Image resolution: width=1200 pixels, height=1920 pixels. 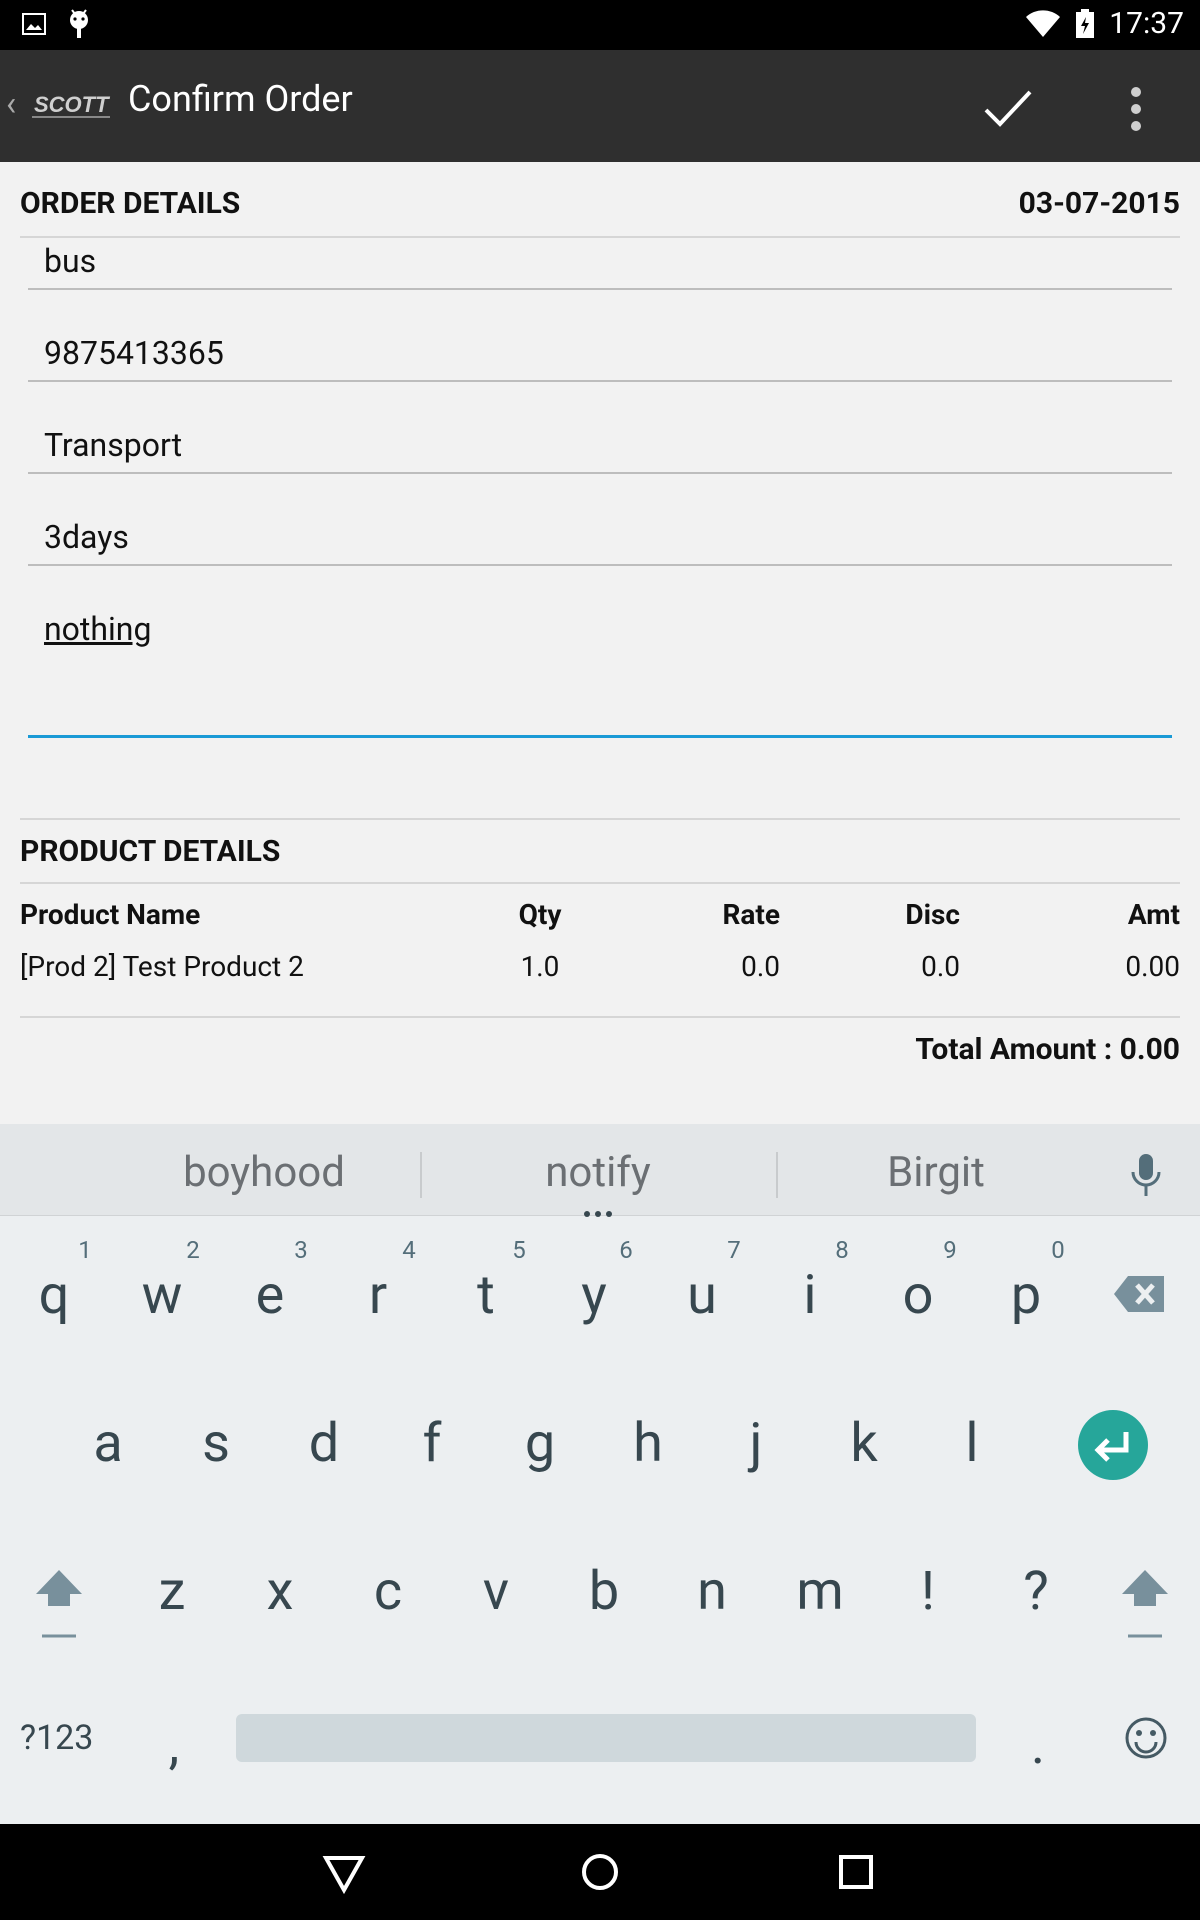 What do you see at coordinates (918, 1295) in the screenshot?
I see `key-o: o` at bounding box center [918, 1295].